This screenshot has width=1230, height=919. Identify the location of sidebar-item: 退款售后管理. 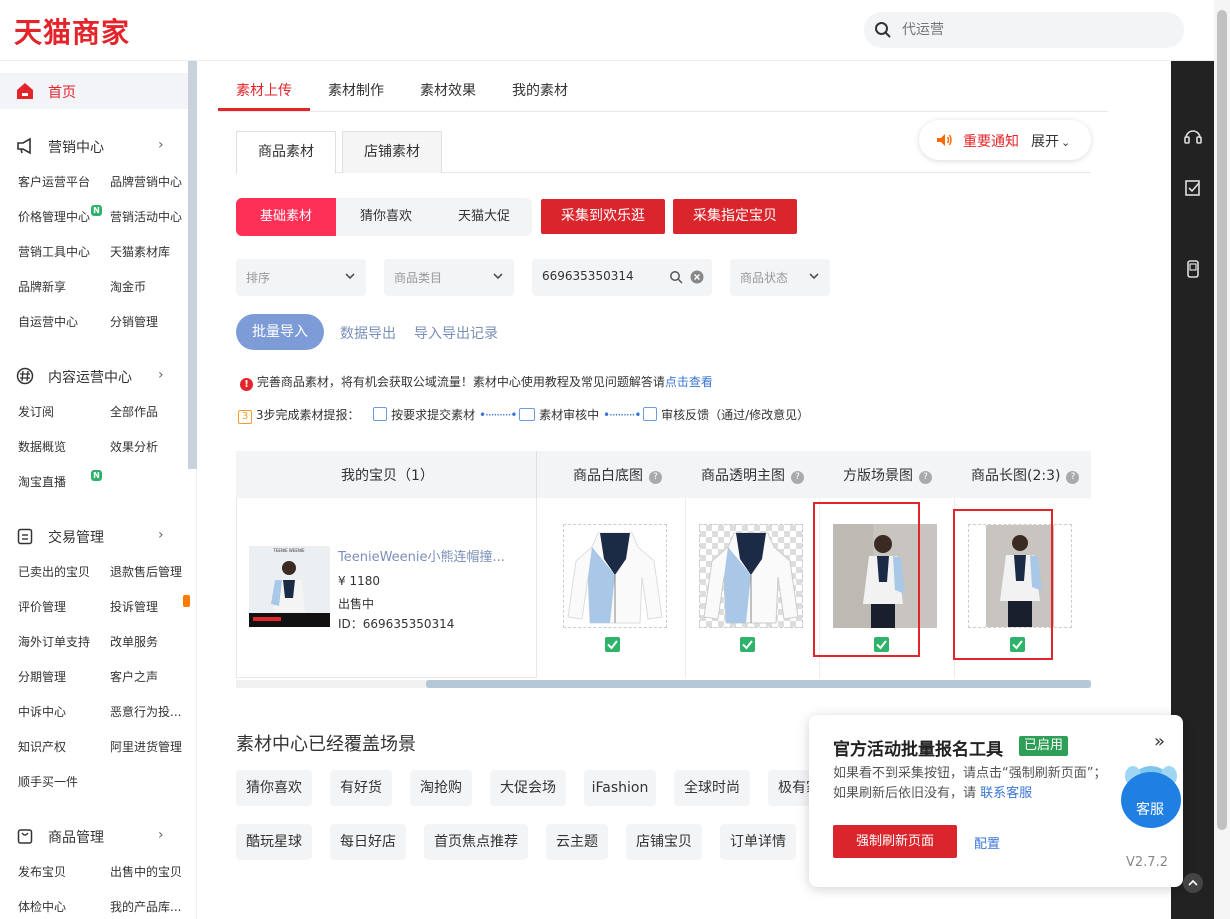
(146, 571).